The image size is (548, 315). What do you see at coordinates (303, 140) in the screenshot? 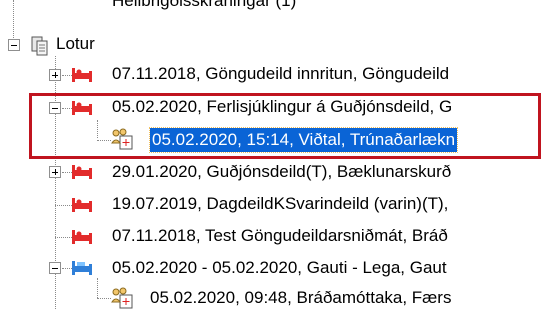
I see `tree-item-selected: 05.02.2020, 15:14, Viðtal, Trúnaðarlækn` at bounding box center [303, 140].